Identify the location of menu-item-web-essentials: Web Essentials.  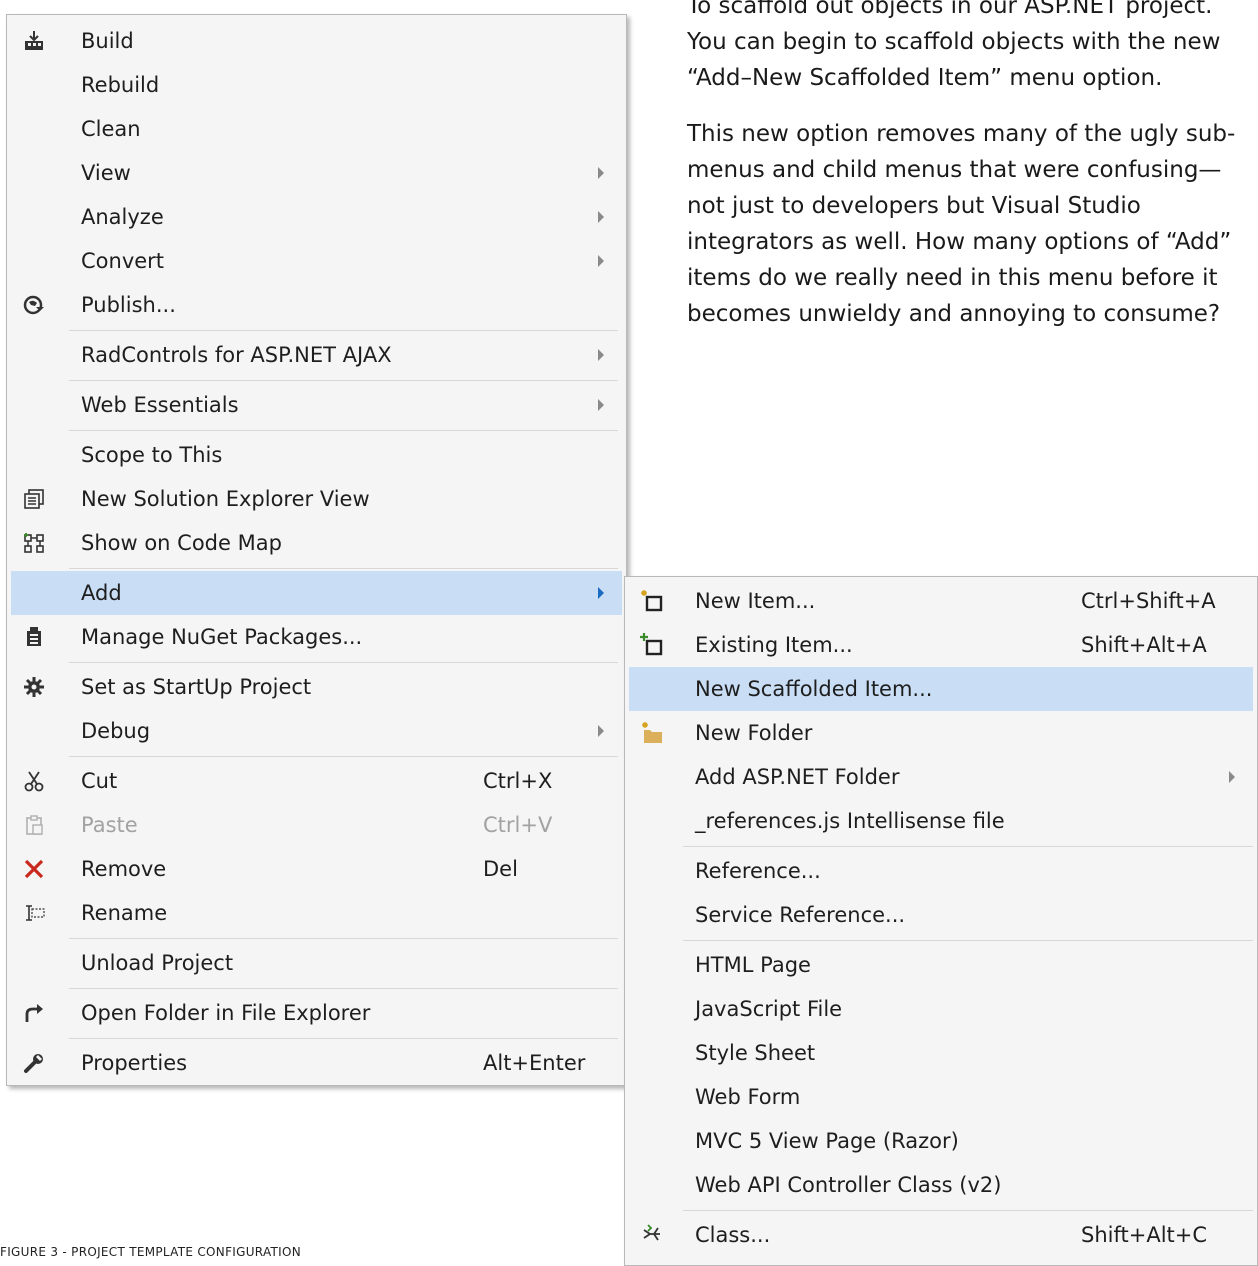
(316, 405).